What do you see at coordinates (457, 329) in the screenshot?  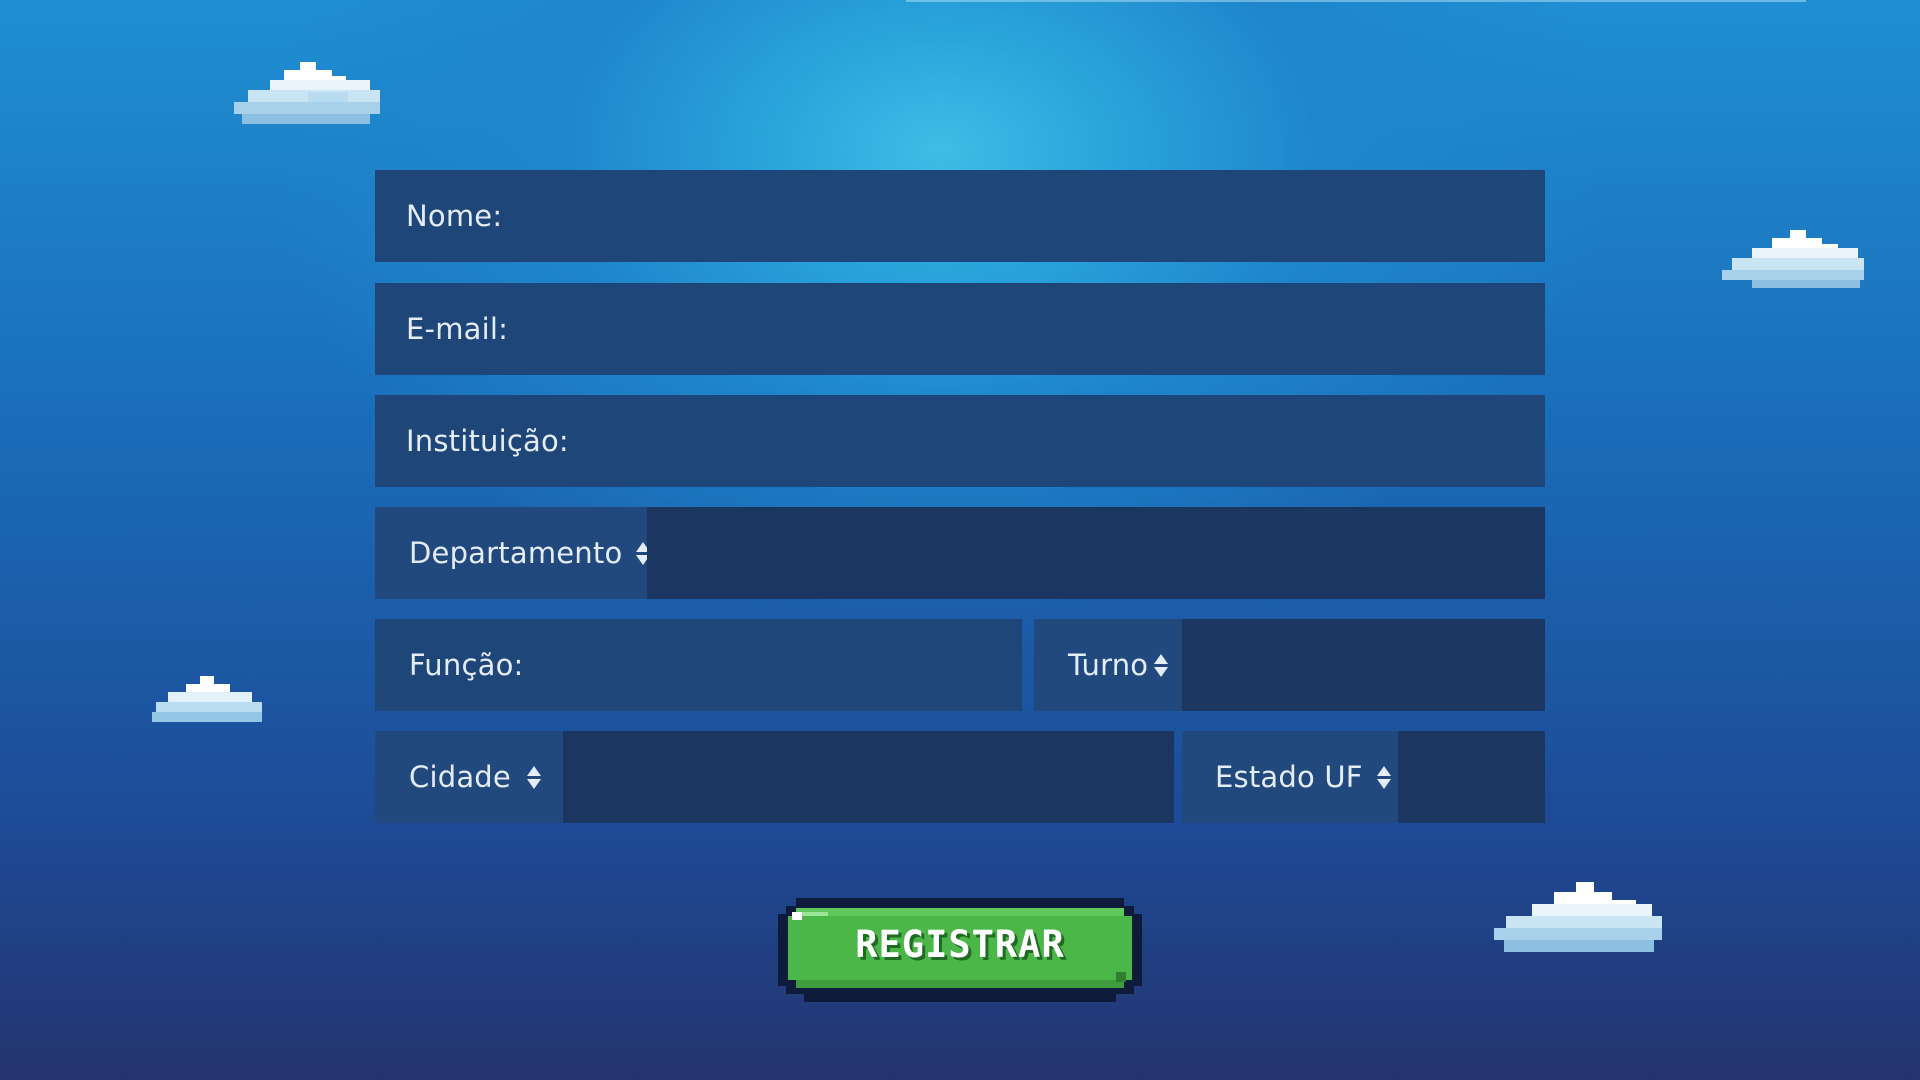 I see `email-label: E-mail:` at bounding box center [457, 329].